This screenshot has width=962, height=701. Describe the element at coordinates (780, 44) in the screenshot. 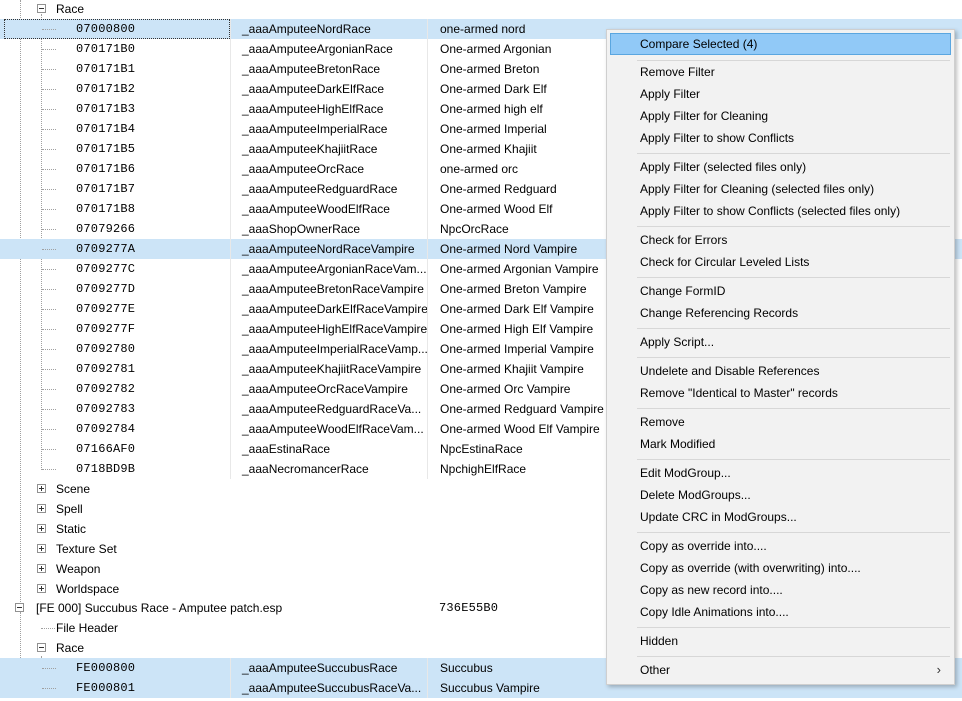

I see `menu-compare-selected: Compare Selected (4)` at that location.